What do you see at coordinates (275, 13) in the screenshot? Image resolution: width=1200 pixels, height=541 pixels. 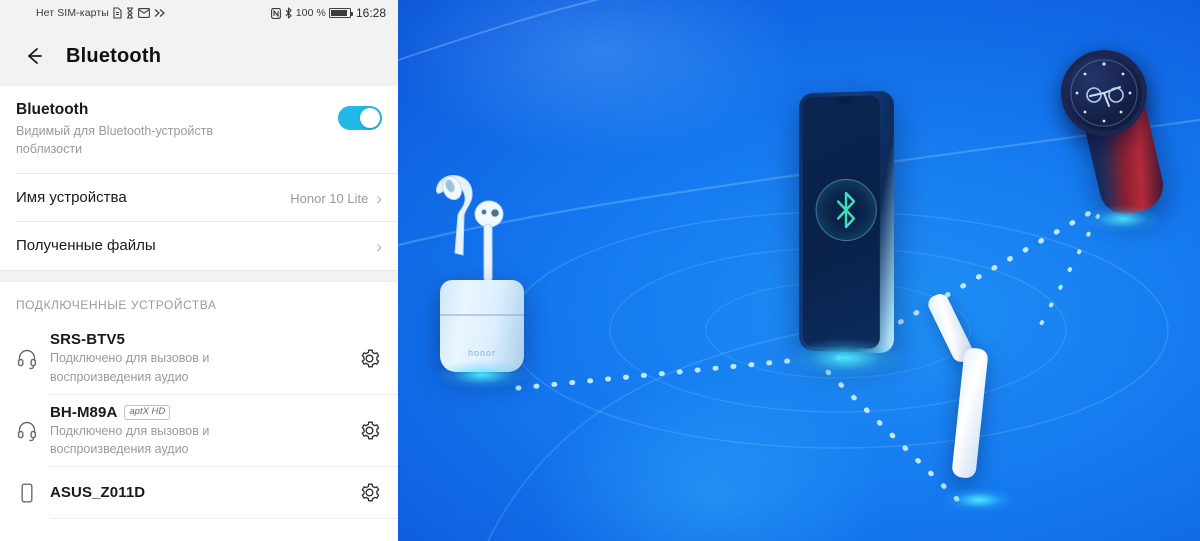 I see `nfc-icon` at bounding box center [275, 13].